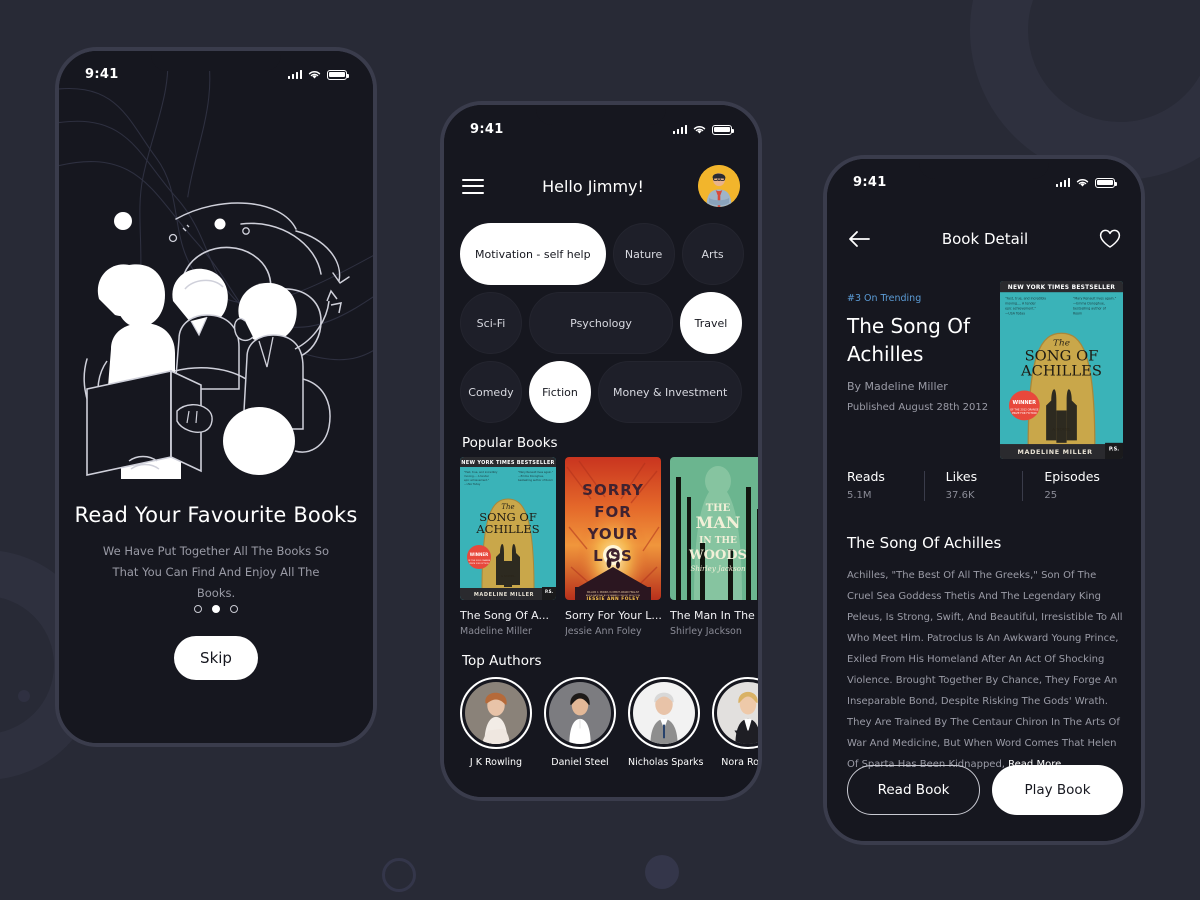 This screenshot has height=900, width=1200. What do you see at coordinates (508, 576) in the screenshot?
I see `svg-text: A NOVEL` at bounding box center [508, 576].